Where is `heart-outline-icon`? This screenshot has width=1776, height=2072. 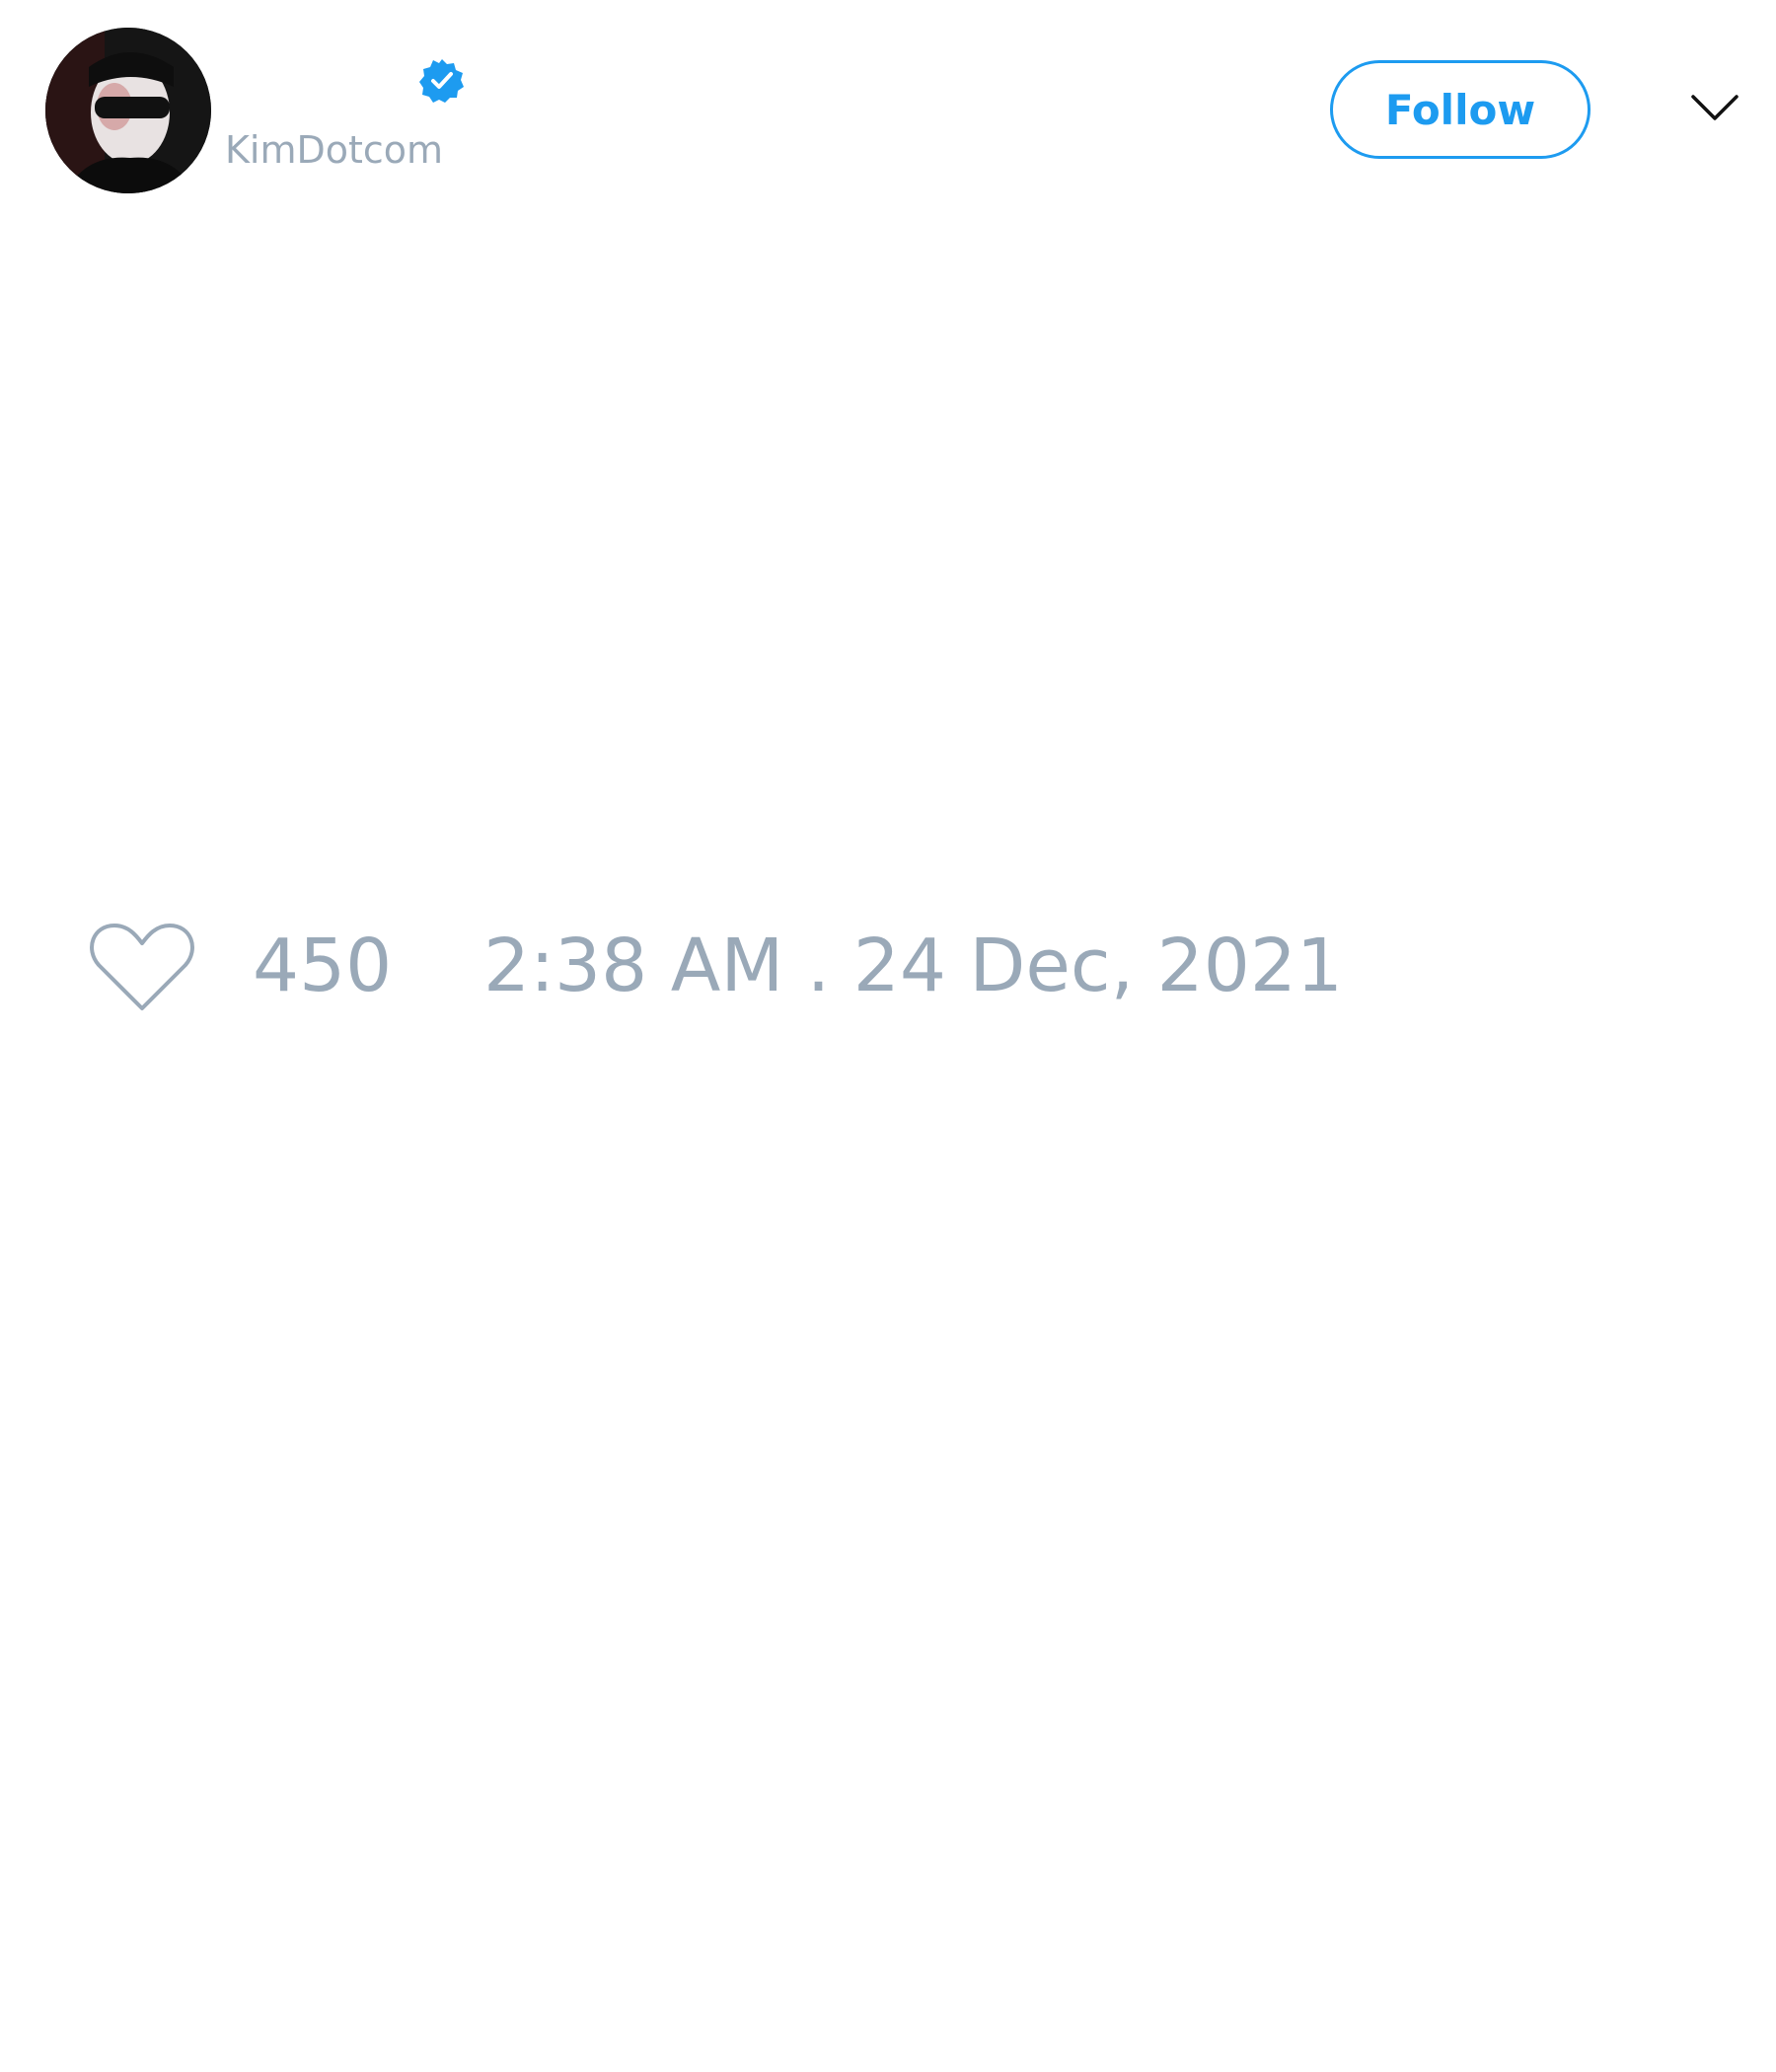
heart-outline-icon is located at coordinates (142, 967).